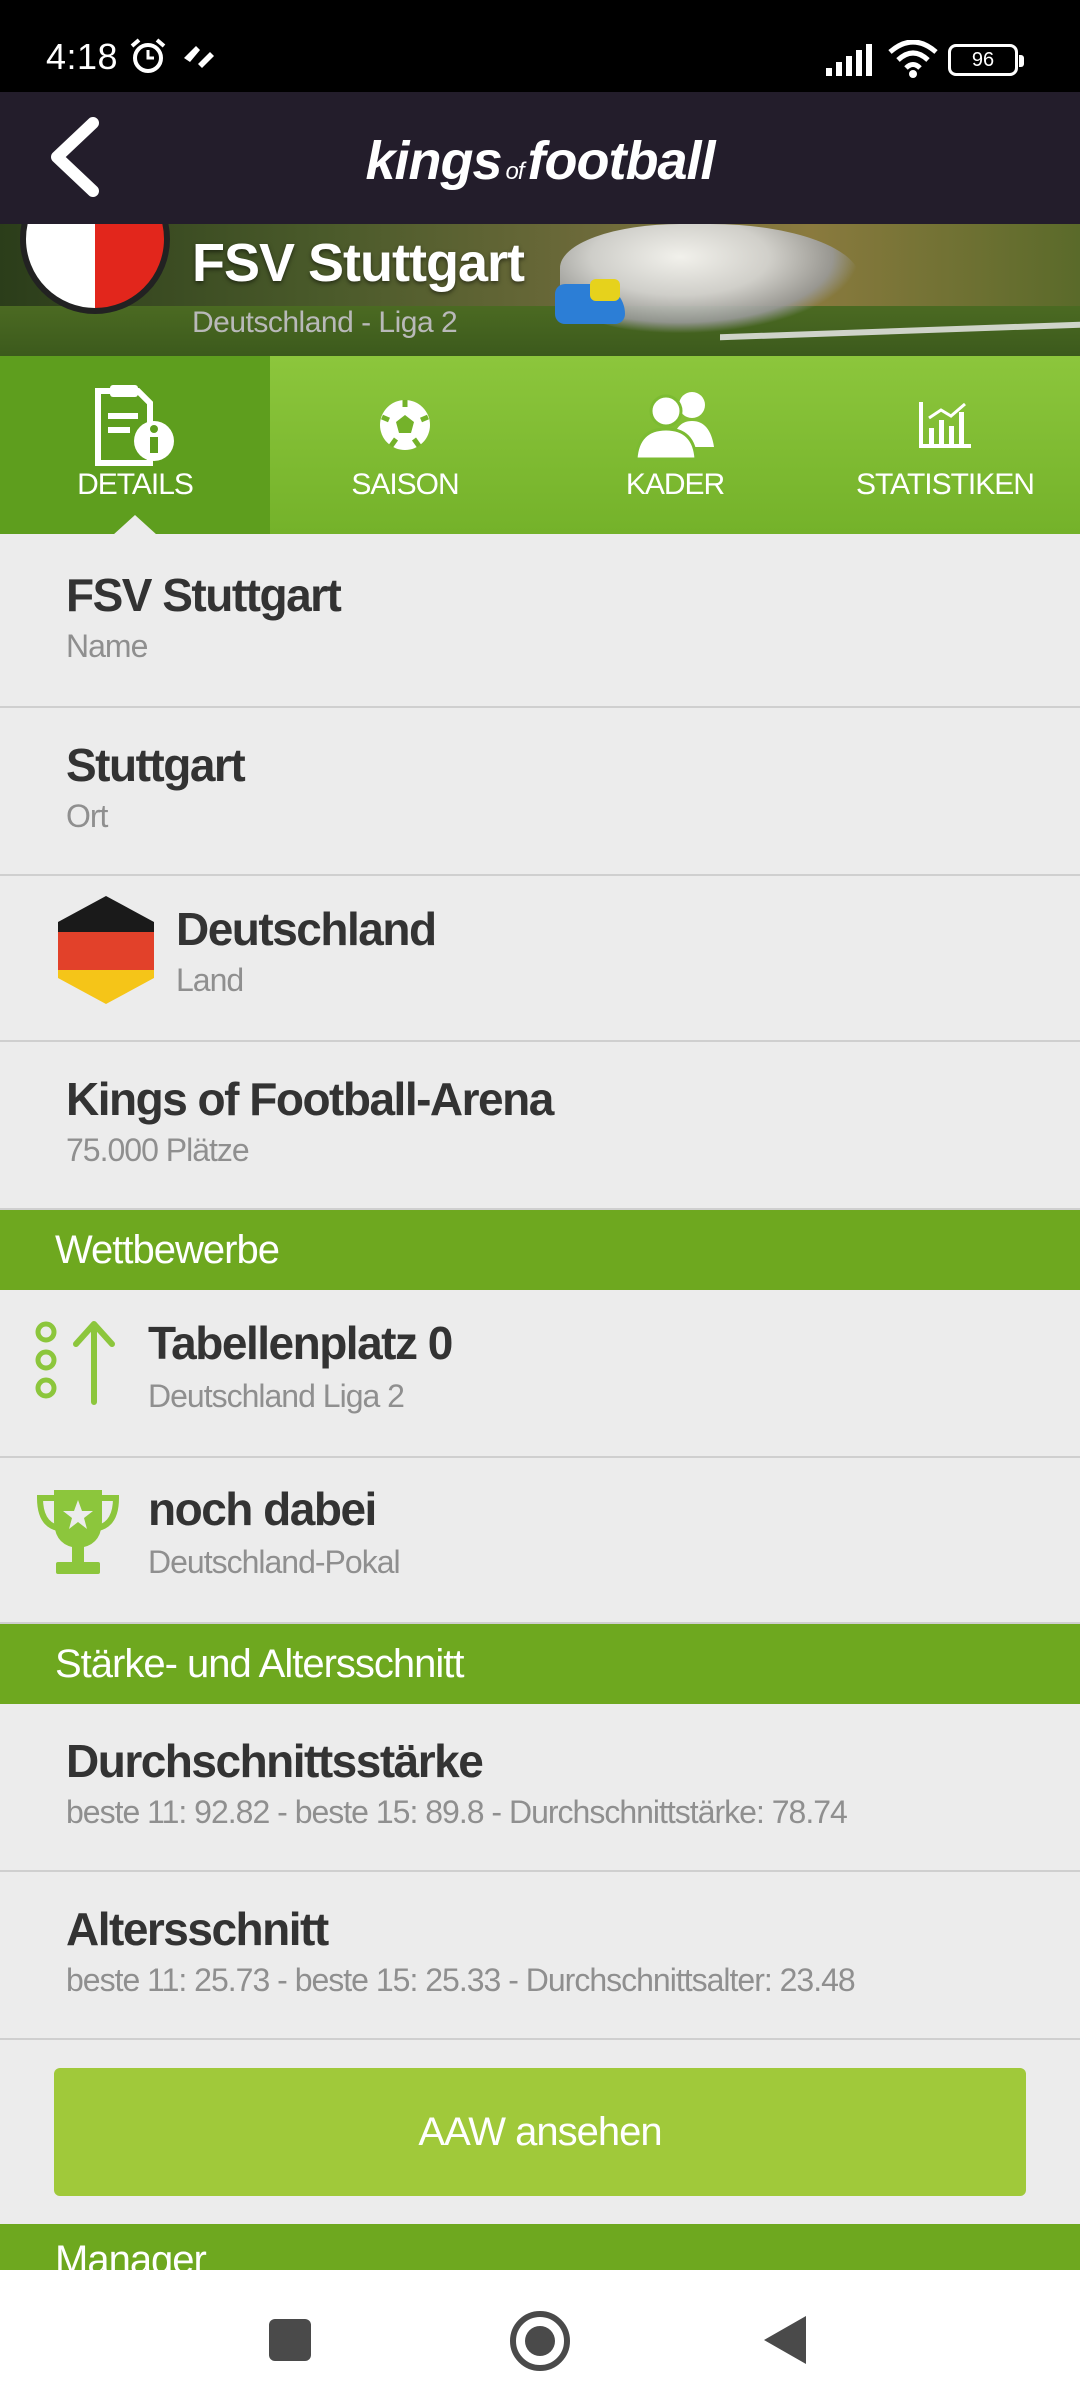  What do you see at coordinates (148, 55) in the screenshot?
I see `alarm-icon` at bounding box center [148, 55].